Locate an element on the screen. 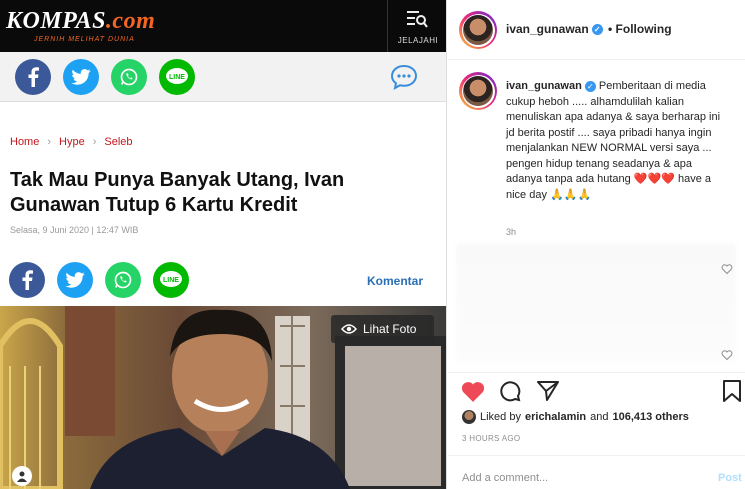 The image size is (745, 489). photographer-icon is located at coordinates (22, 476).